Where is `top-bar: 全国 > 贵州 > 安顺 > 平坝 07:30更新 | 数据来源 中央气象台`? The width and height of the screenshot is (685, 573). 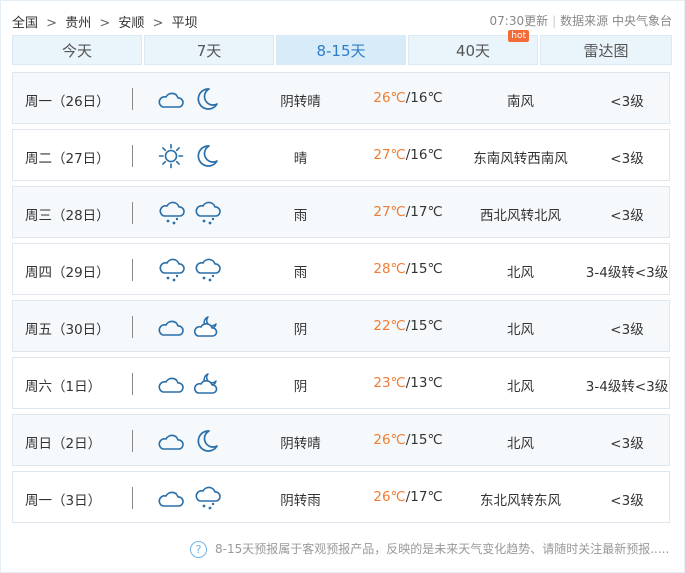 top-bar: 全国 > 贵州 > 安顺 > 平坝 07:30更新 | 数据来源 中央气象台 is located at coordinates (342, 21).